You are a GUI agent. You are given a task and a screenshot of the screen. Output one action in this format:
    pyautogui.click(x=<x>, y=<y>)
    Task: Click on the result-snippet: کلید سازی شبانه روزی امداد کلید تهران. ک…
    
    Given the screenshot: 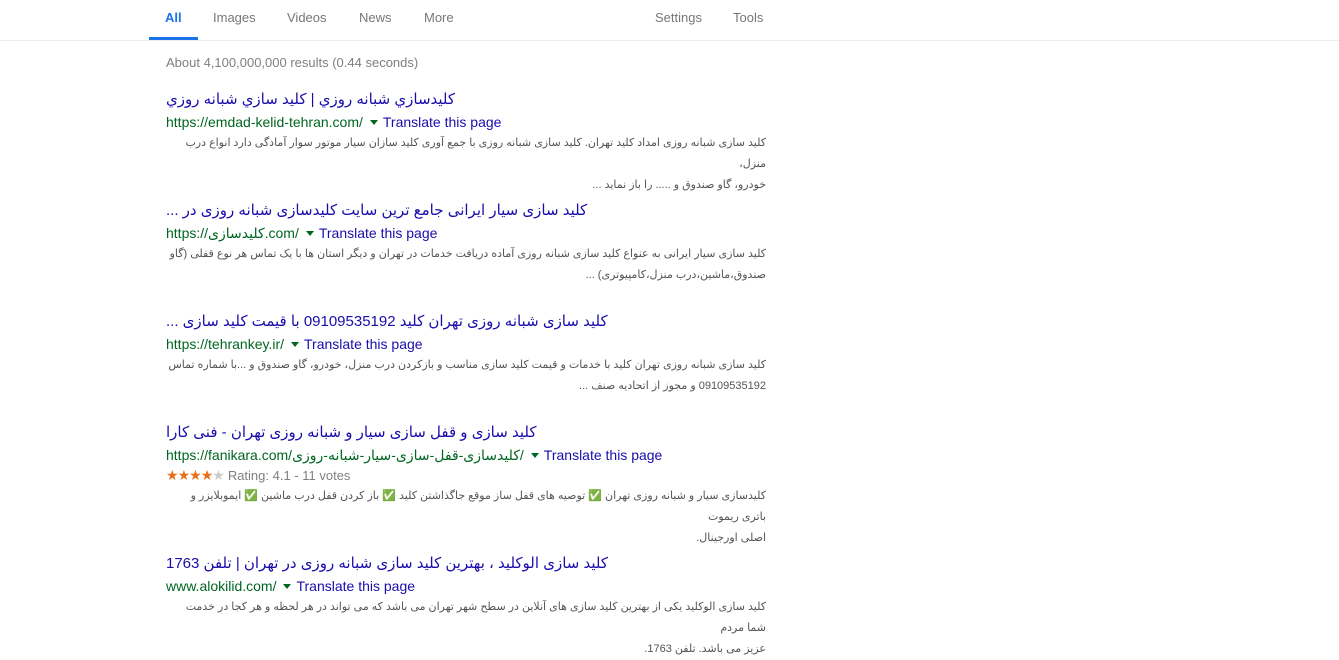 What is the action you would take?
    pyautogui.click(x=466, y=164)
    